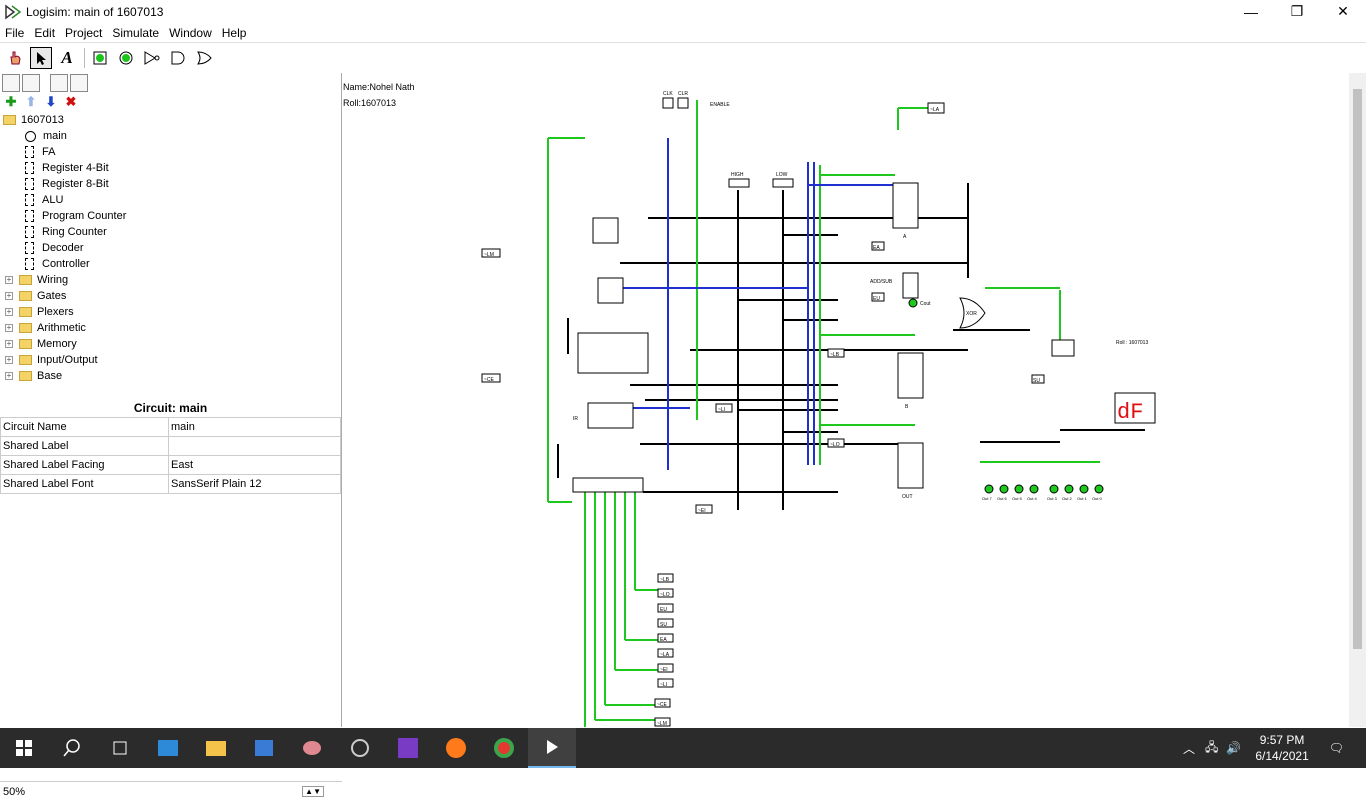  What do you see at coordinates (504, 748) in the screenshot?
I see `chrome-icon` at bounding box center [504, 748].